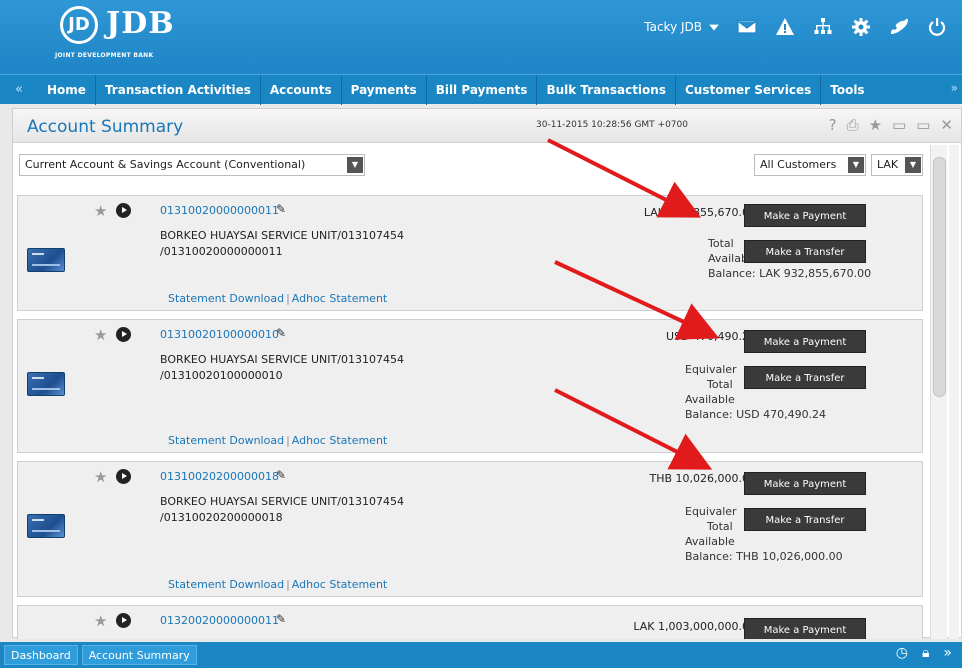 This screenshot has width=962, height=668. What do you see at coordinates (105, 127) in the screenshot?
I see `page-title: Account Summary` at bounding box center [105, 127].